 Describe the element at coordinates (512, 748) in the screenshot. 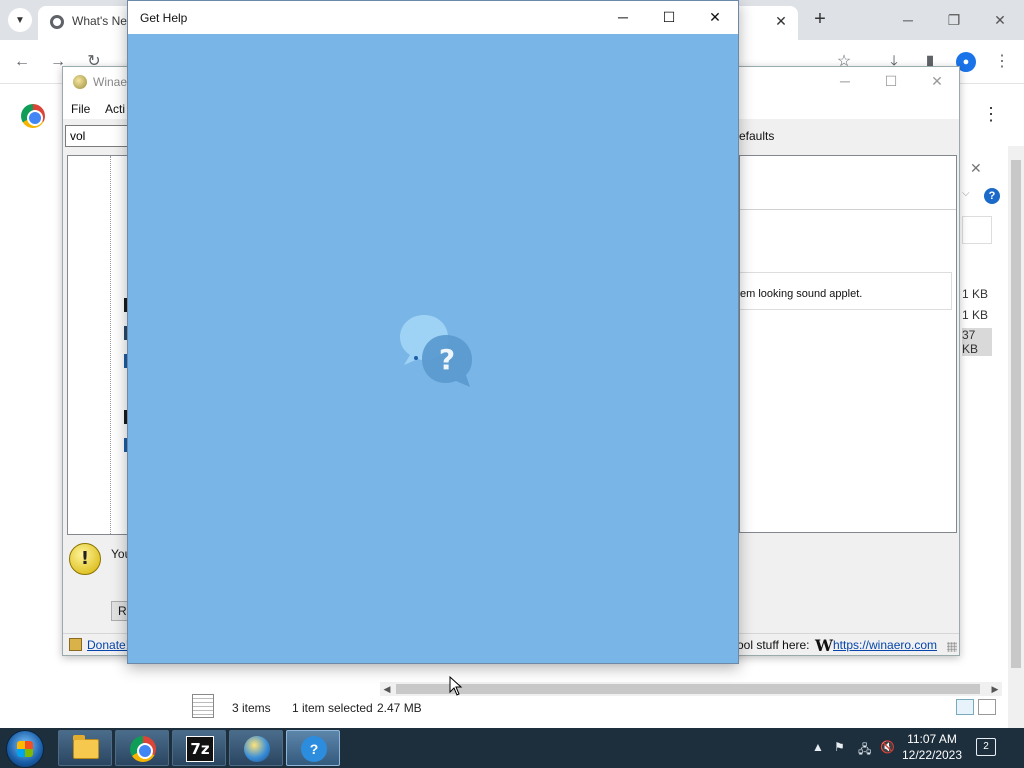

I see `taskbar: 7z ? ▲ ⚑ 🖧 🔇 11:07 AM 12/22/2023 2` at that location.